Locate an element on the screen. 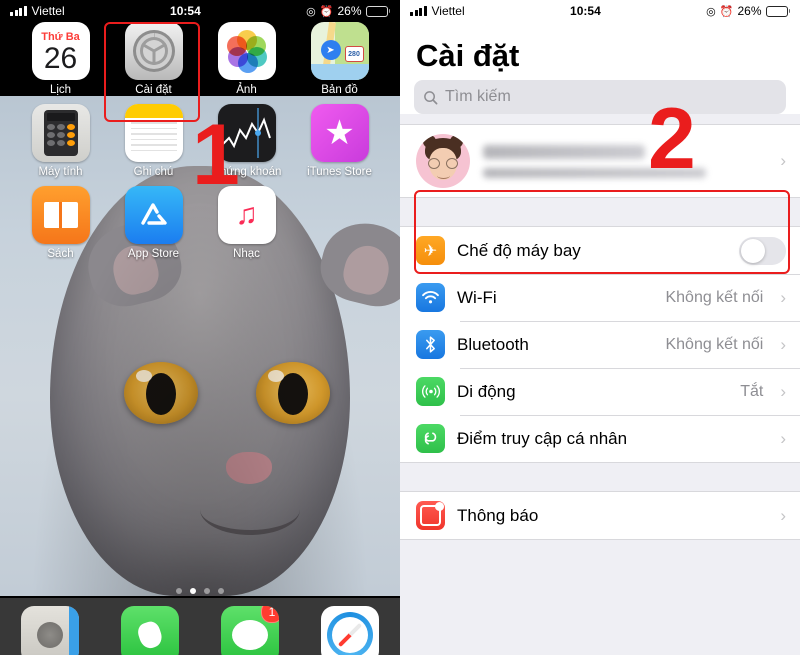 This screenshot has width=800, height=655. app-label: Nhạc is located at coordinates (246, 254).